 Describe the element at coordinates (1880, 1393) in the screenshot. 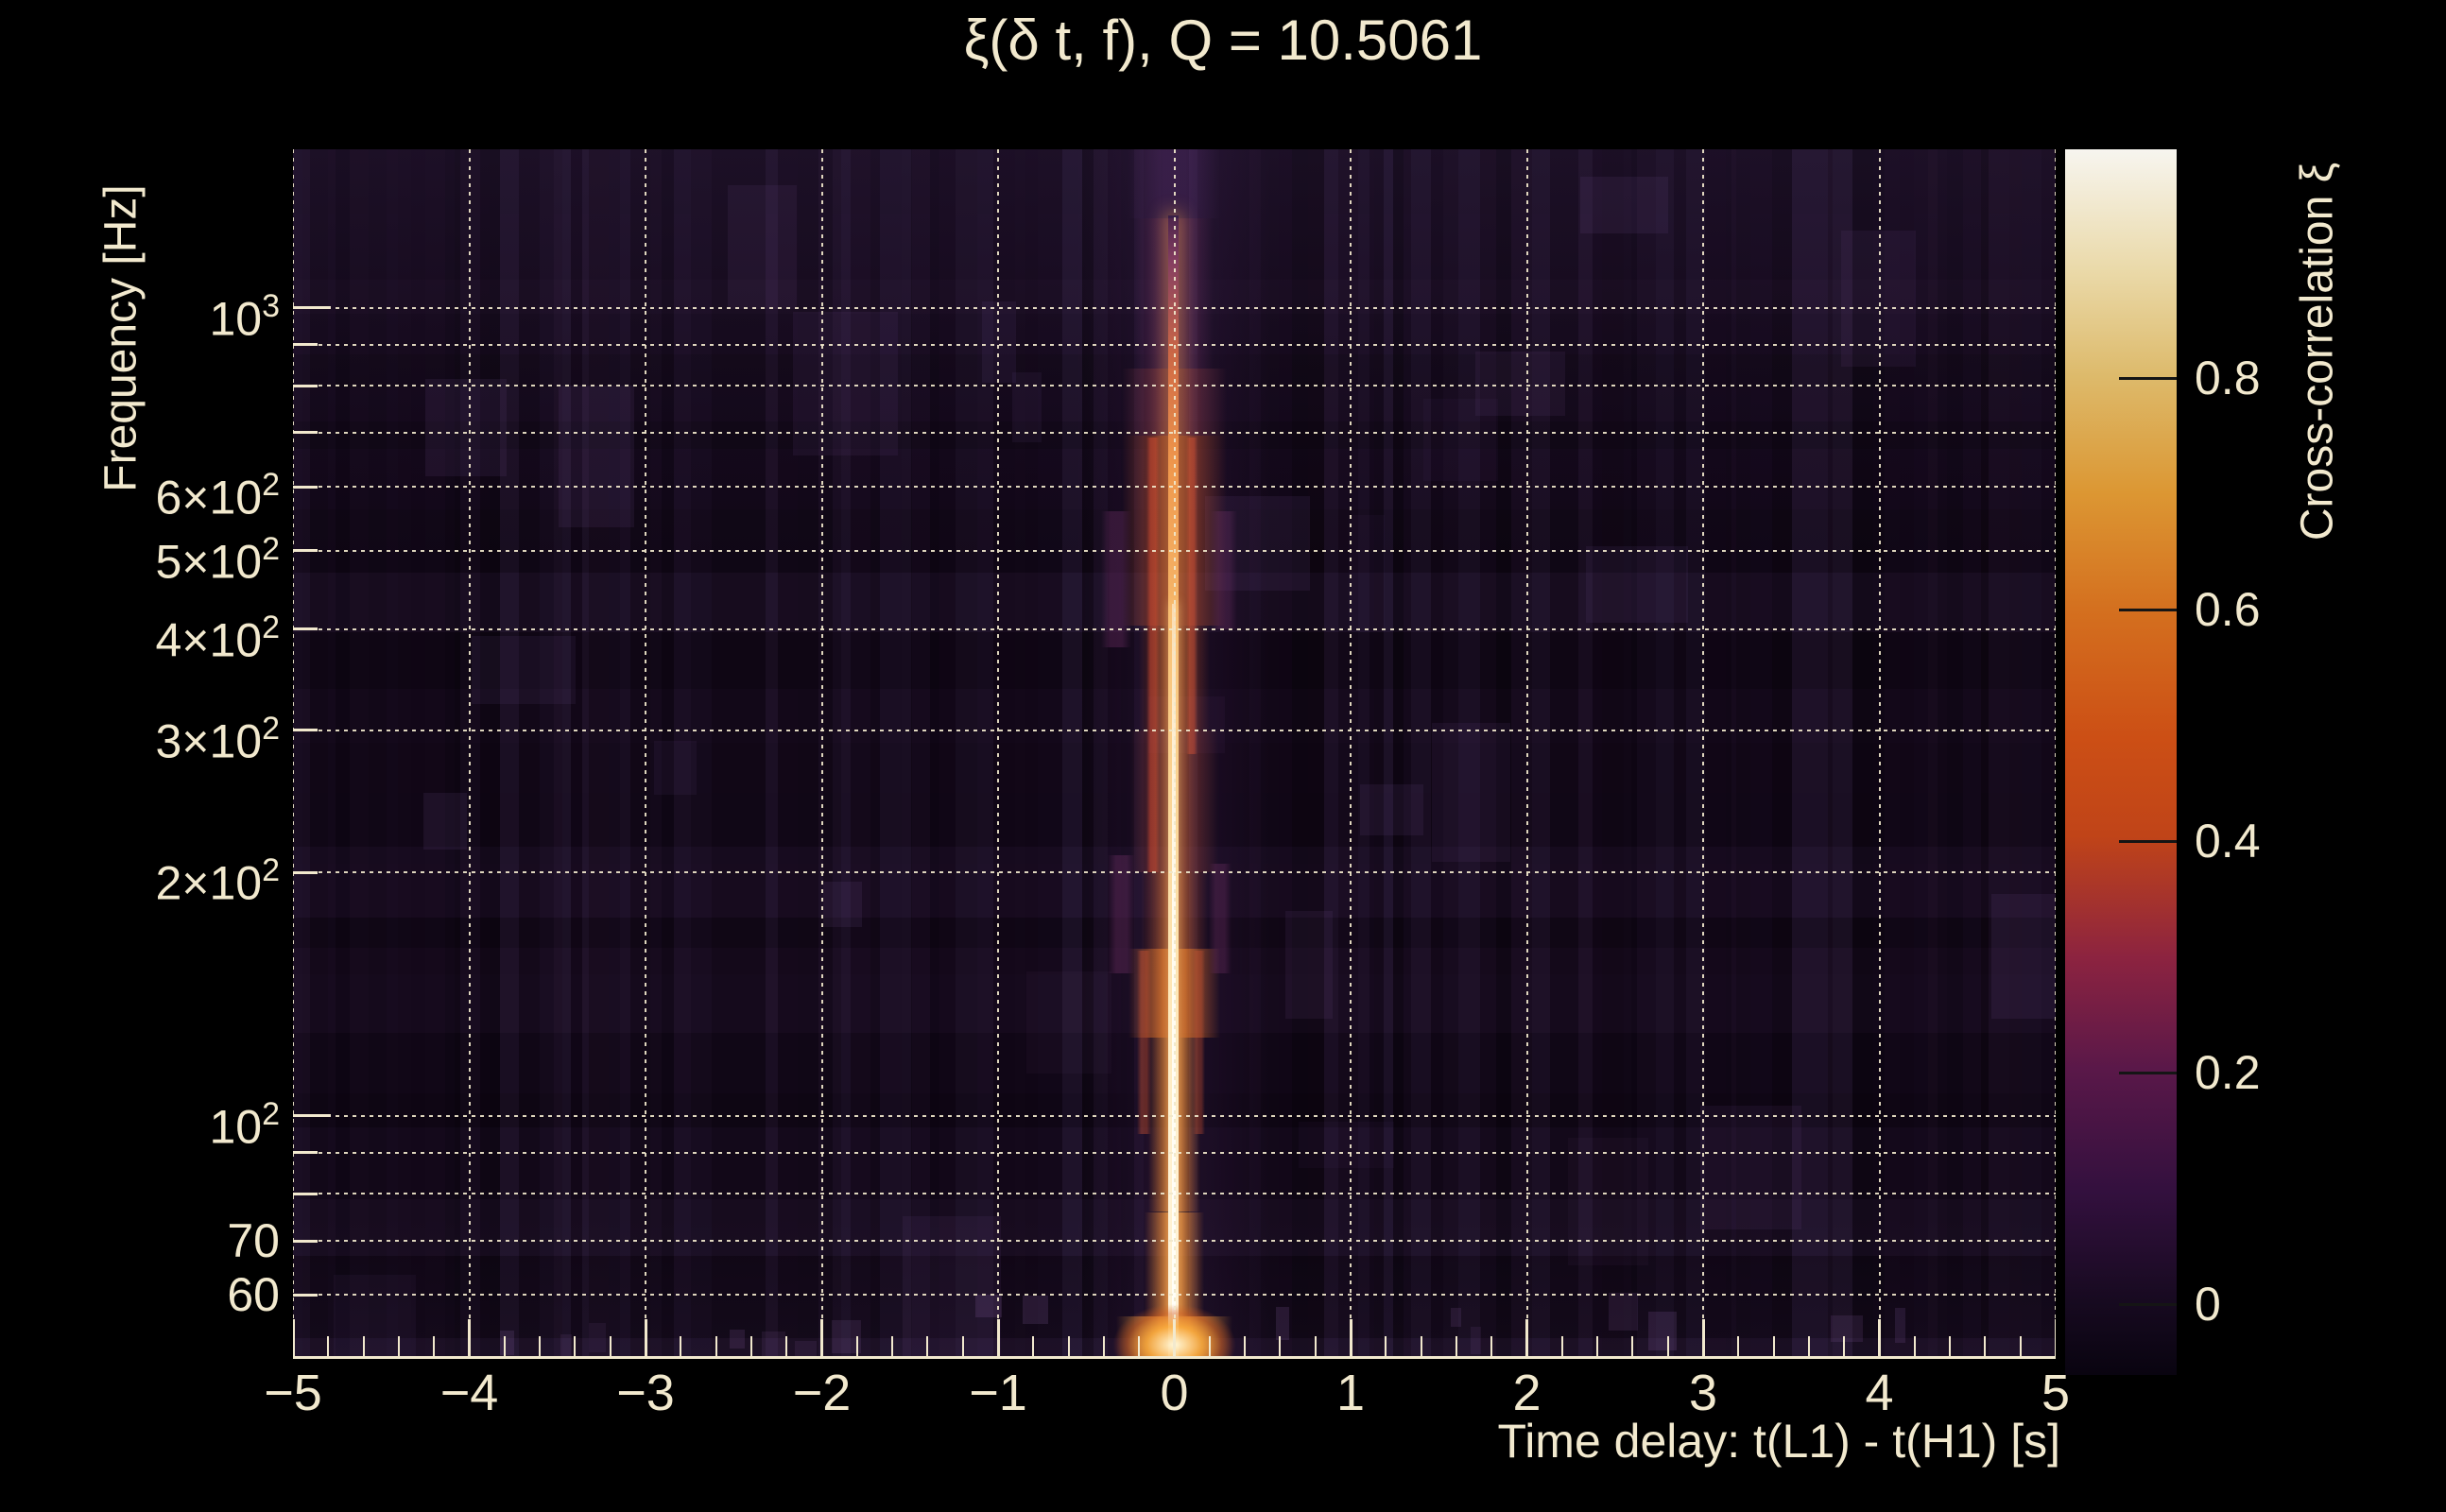

I see `x-tick-label: 4` at that location.